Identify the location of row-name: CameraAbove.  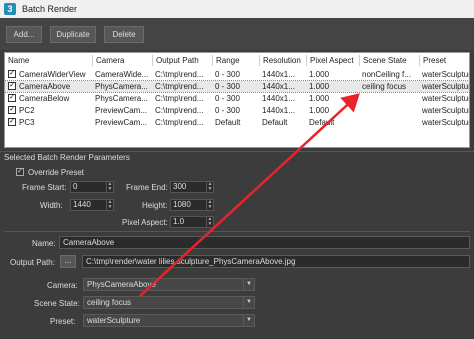
(45, 86).